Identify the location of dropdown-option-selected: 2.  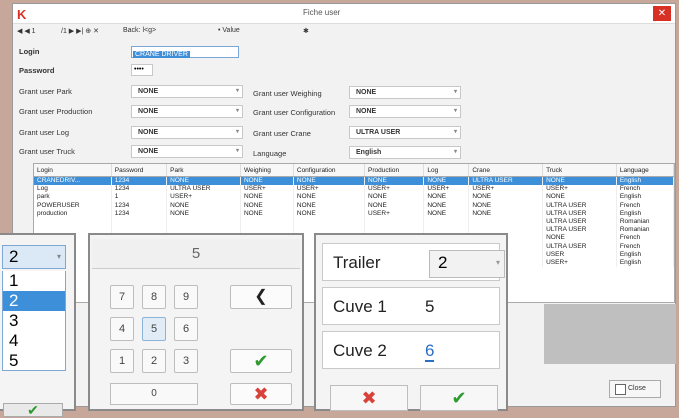
(34, 301).